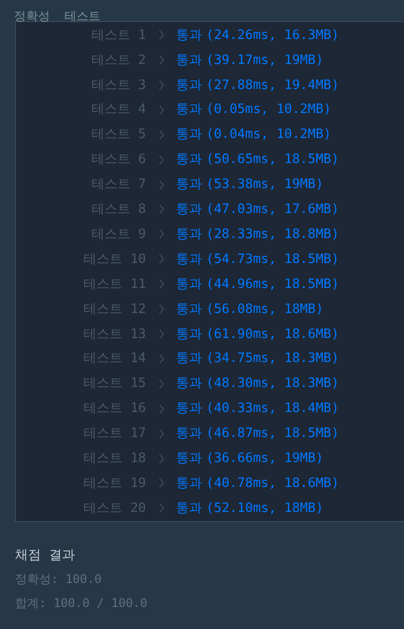 The height and width of the screenshot is (629, 404). Describe the element at coordinates (273, 235) in the screenshot. I see `result-detail: (28.33ms, 18.8MB)` at that location.